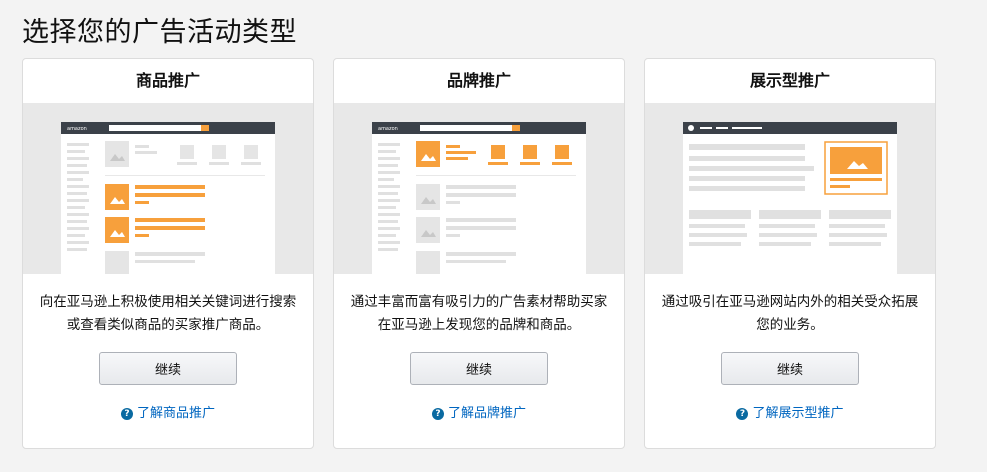 This screenshot has height=472, width=987. I want to click on continue-button-sponsored-products: 继续, so click(168, 368).